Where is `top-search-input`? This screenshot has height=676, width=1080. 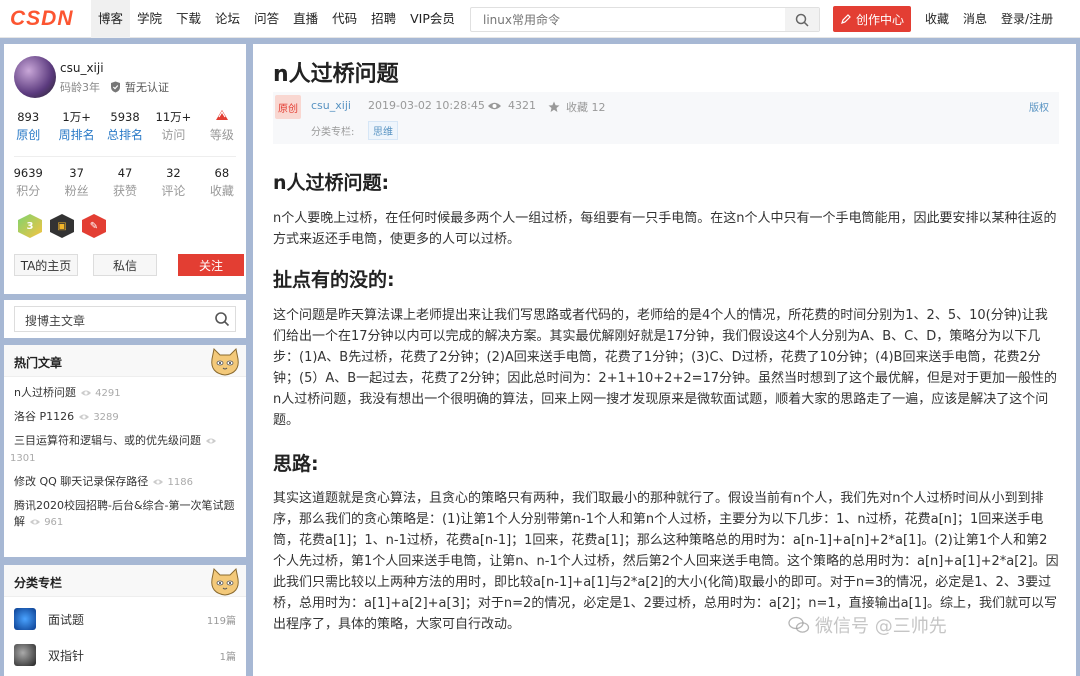
top-search-input is located at coordinates (627, 19).